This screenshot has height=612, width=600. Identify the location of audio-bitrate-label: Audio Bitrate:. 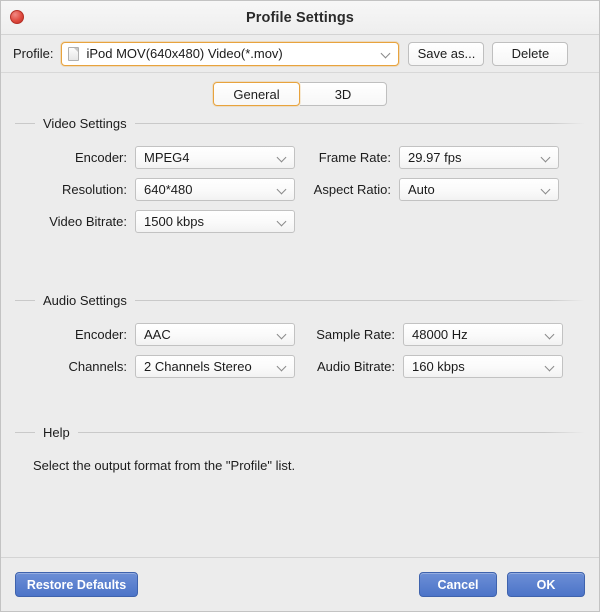
(355, 366).